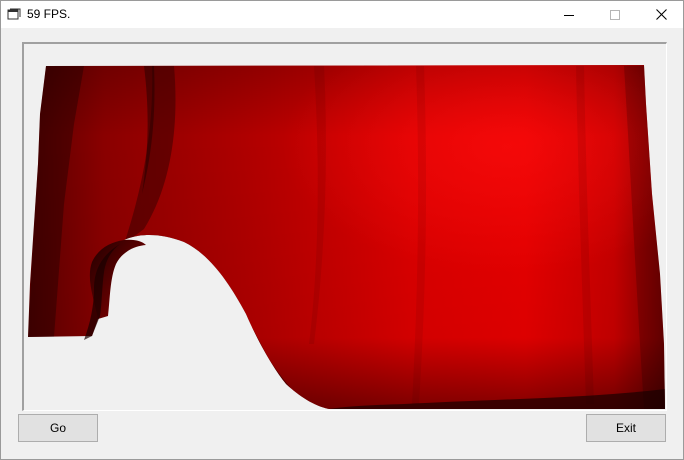  I want to click on title-bar: 59 FPS., so click(342, 14).